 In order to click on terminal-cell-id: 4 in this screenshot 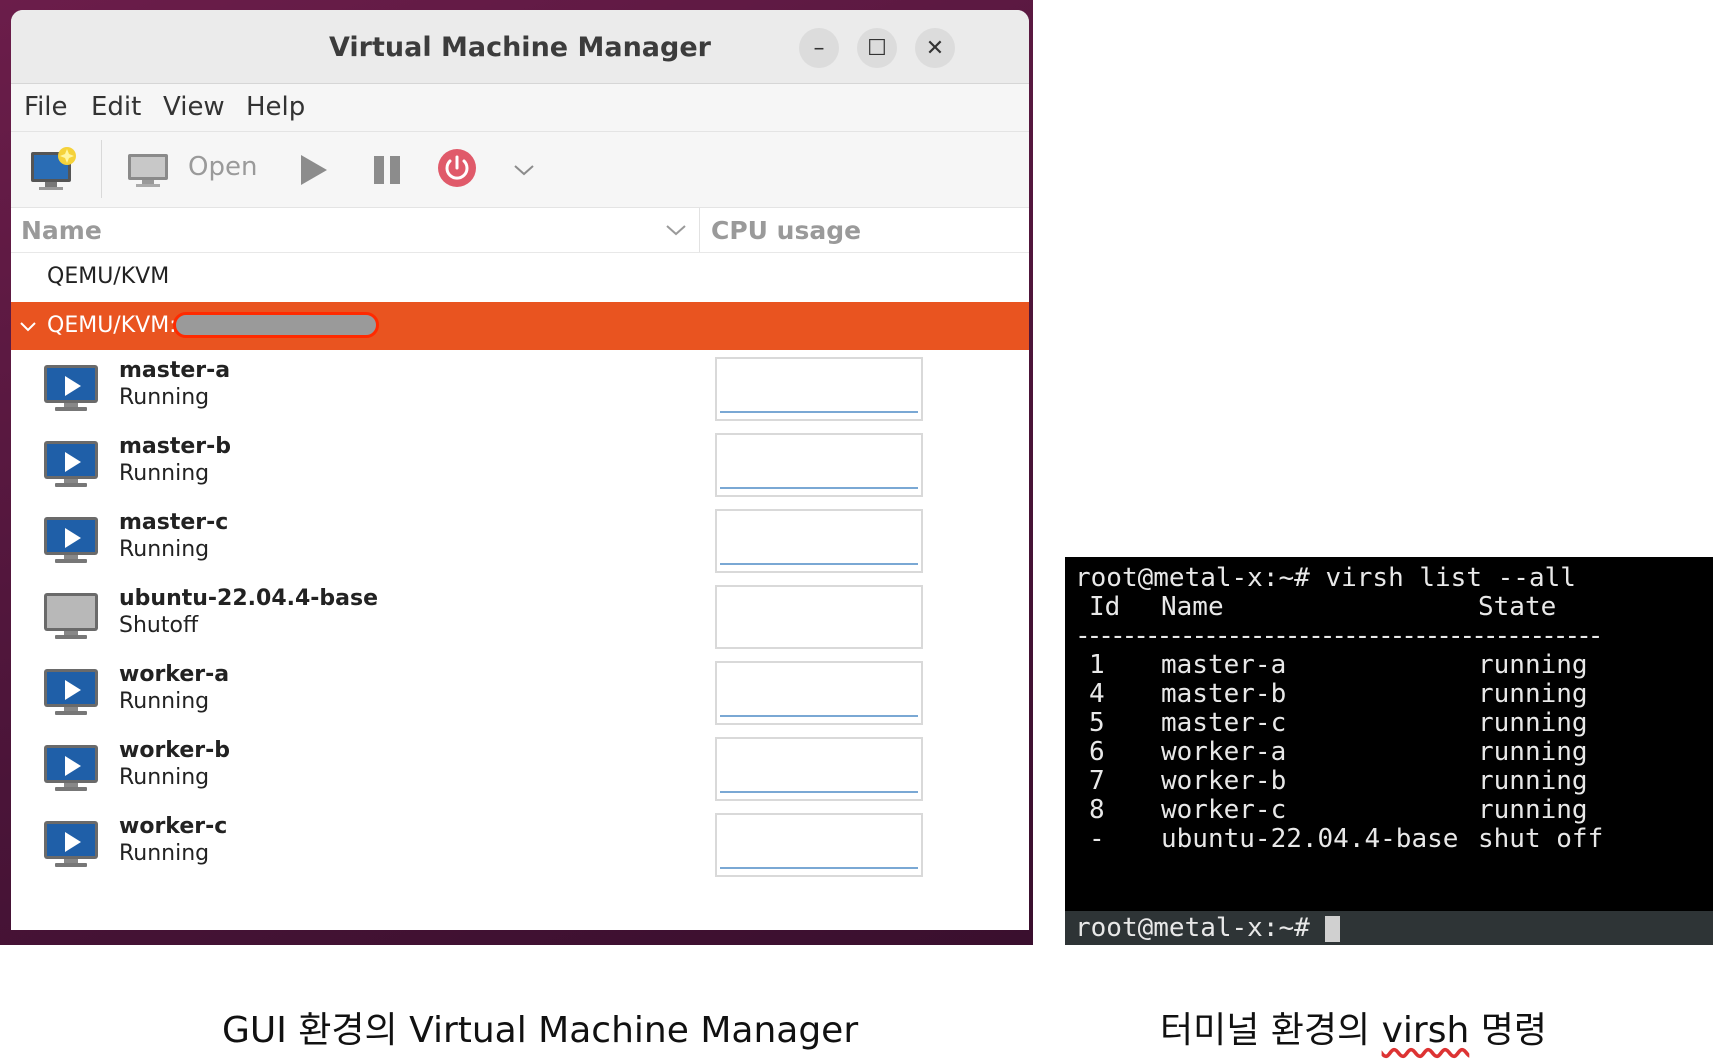, I will do `click(1097, 694)`.